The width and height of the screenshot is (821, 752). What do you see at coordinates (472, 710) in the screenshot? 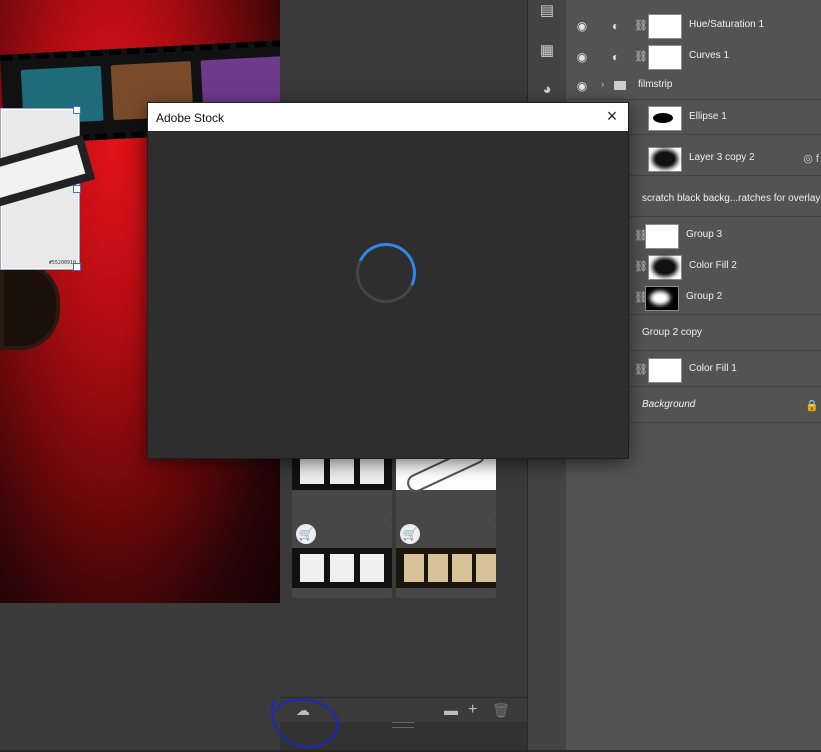
I see `add-icon: +` at bounding box center [472, 710].